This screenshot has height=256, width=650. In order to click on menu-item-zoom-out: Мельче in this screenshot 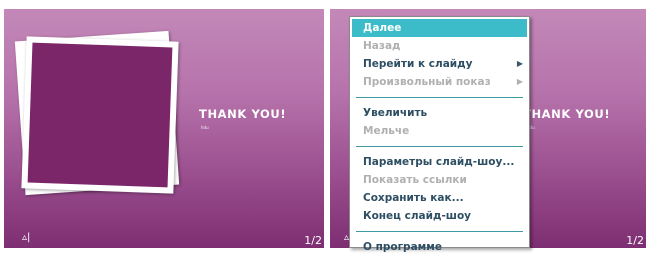, I will do `click(439, 131)`.